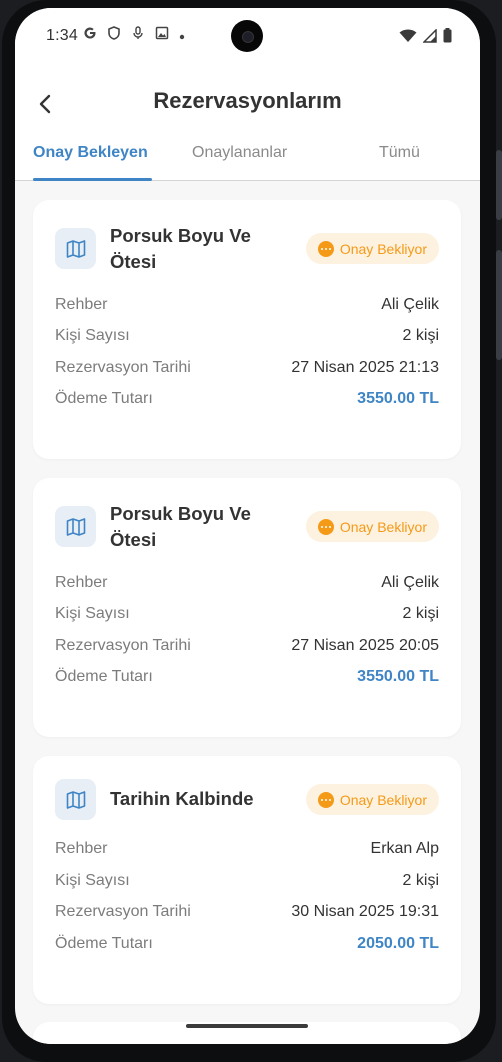 This screenshot has width=502, height=1062. Describe the element at coordinates (365, 645) in the screenshot. I see `date-value: 27 Nisan 2025 20:05` at that location.